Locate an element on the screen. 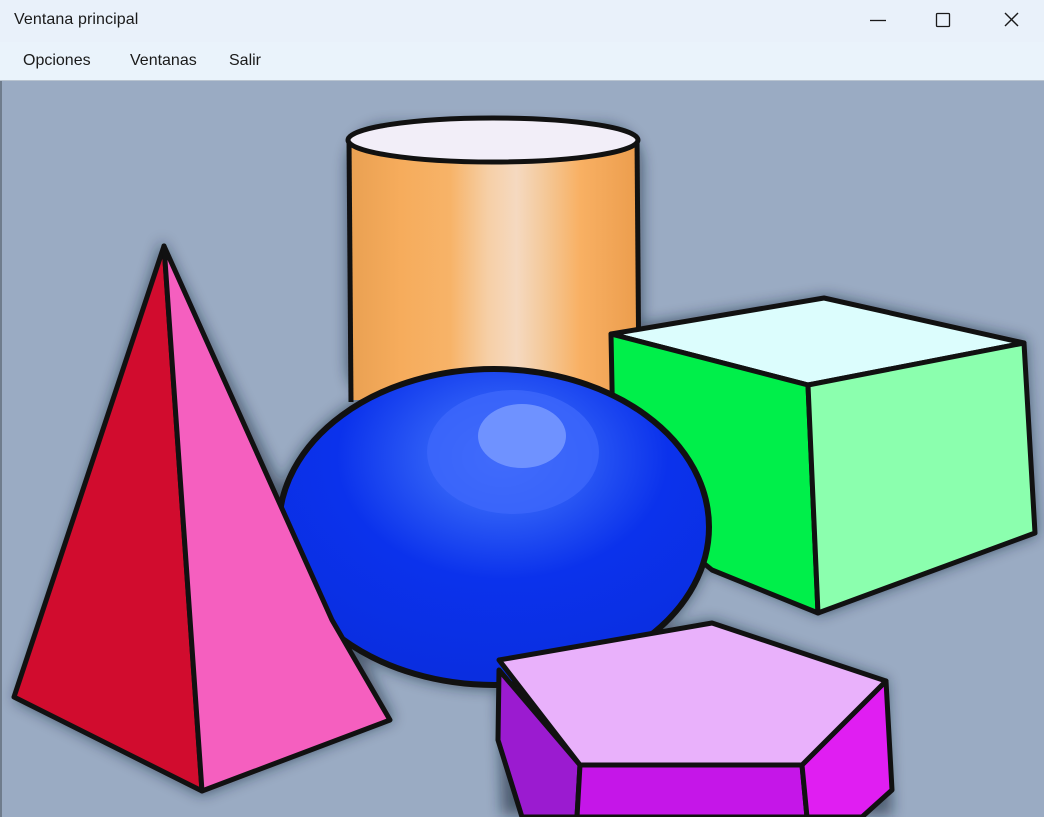  title-bar: Ventana principal is located at coordinates (522, 21).